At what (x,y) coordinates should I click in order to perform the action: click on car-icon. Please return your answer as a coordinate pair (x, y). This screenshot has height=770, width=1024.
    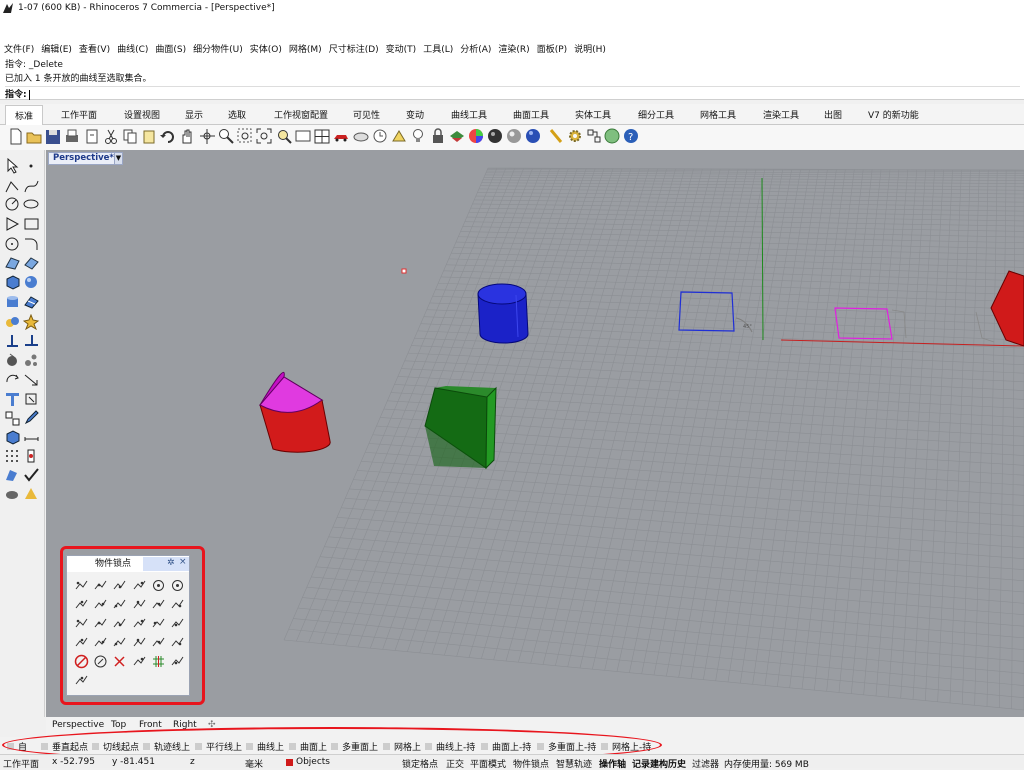
    Looking at the image, I should click on (341, 136).